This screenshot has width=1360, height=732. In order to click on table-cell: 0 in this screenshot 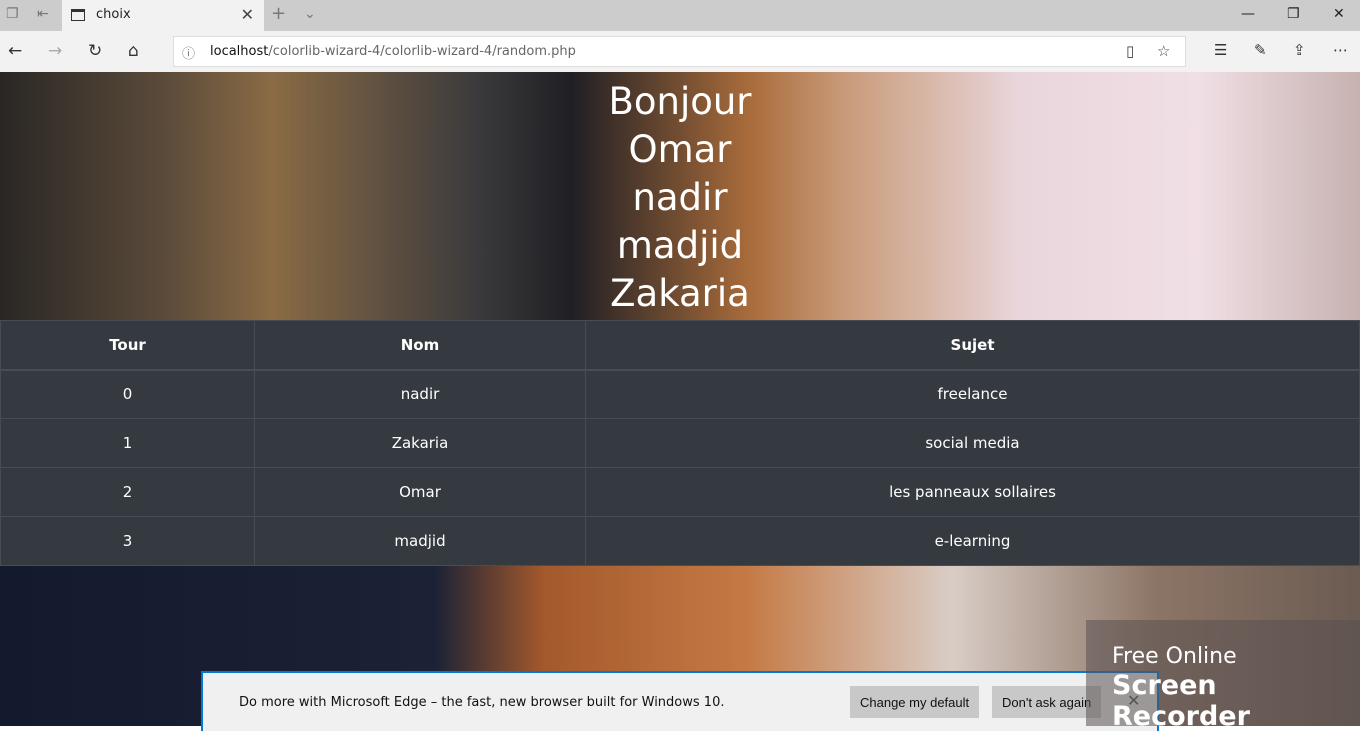, I will do `click(127, 394)`.